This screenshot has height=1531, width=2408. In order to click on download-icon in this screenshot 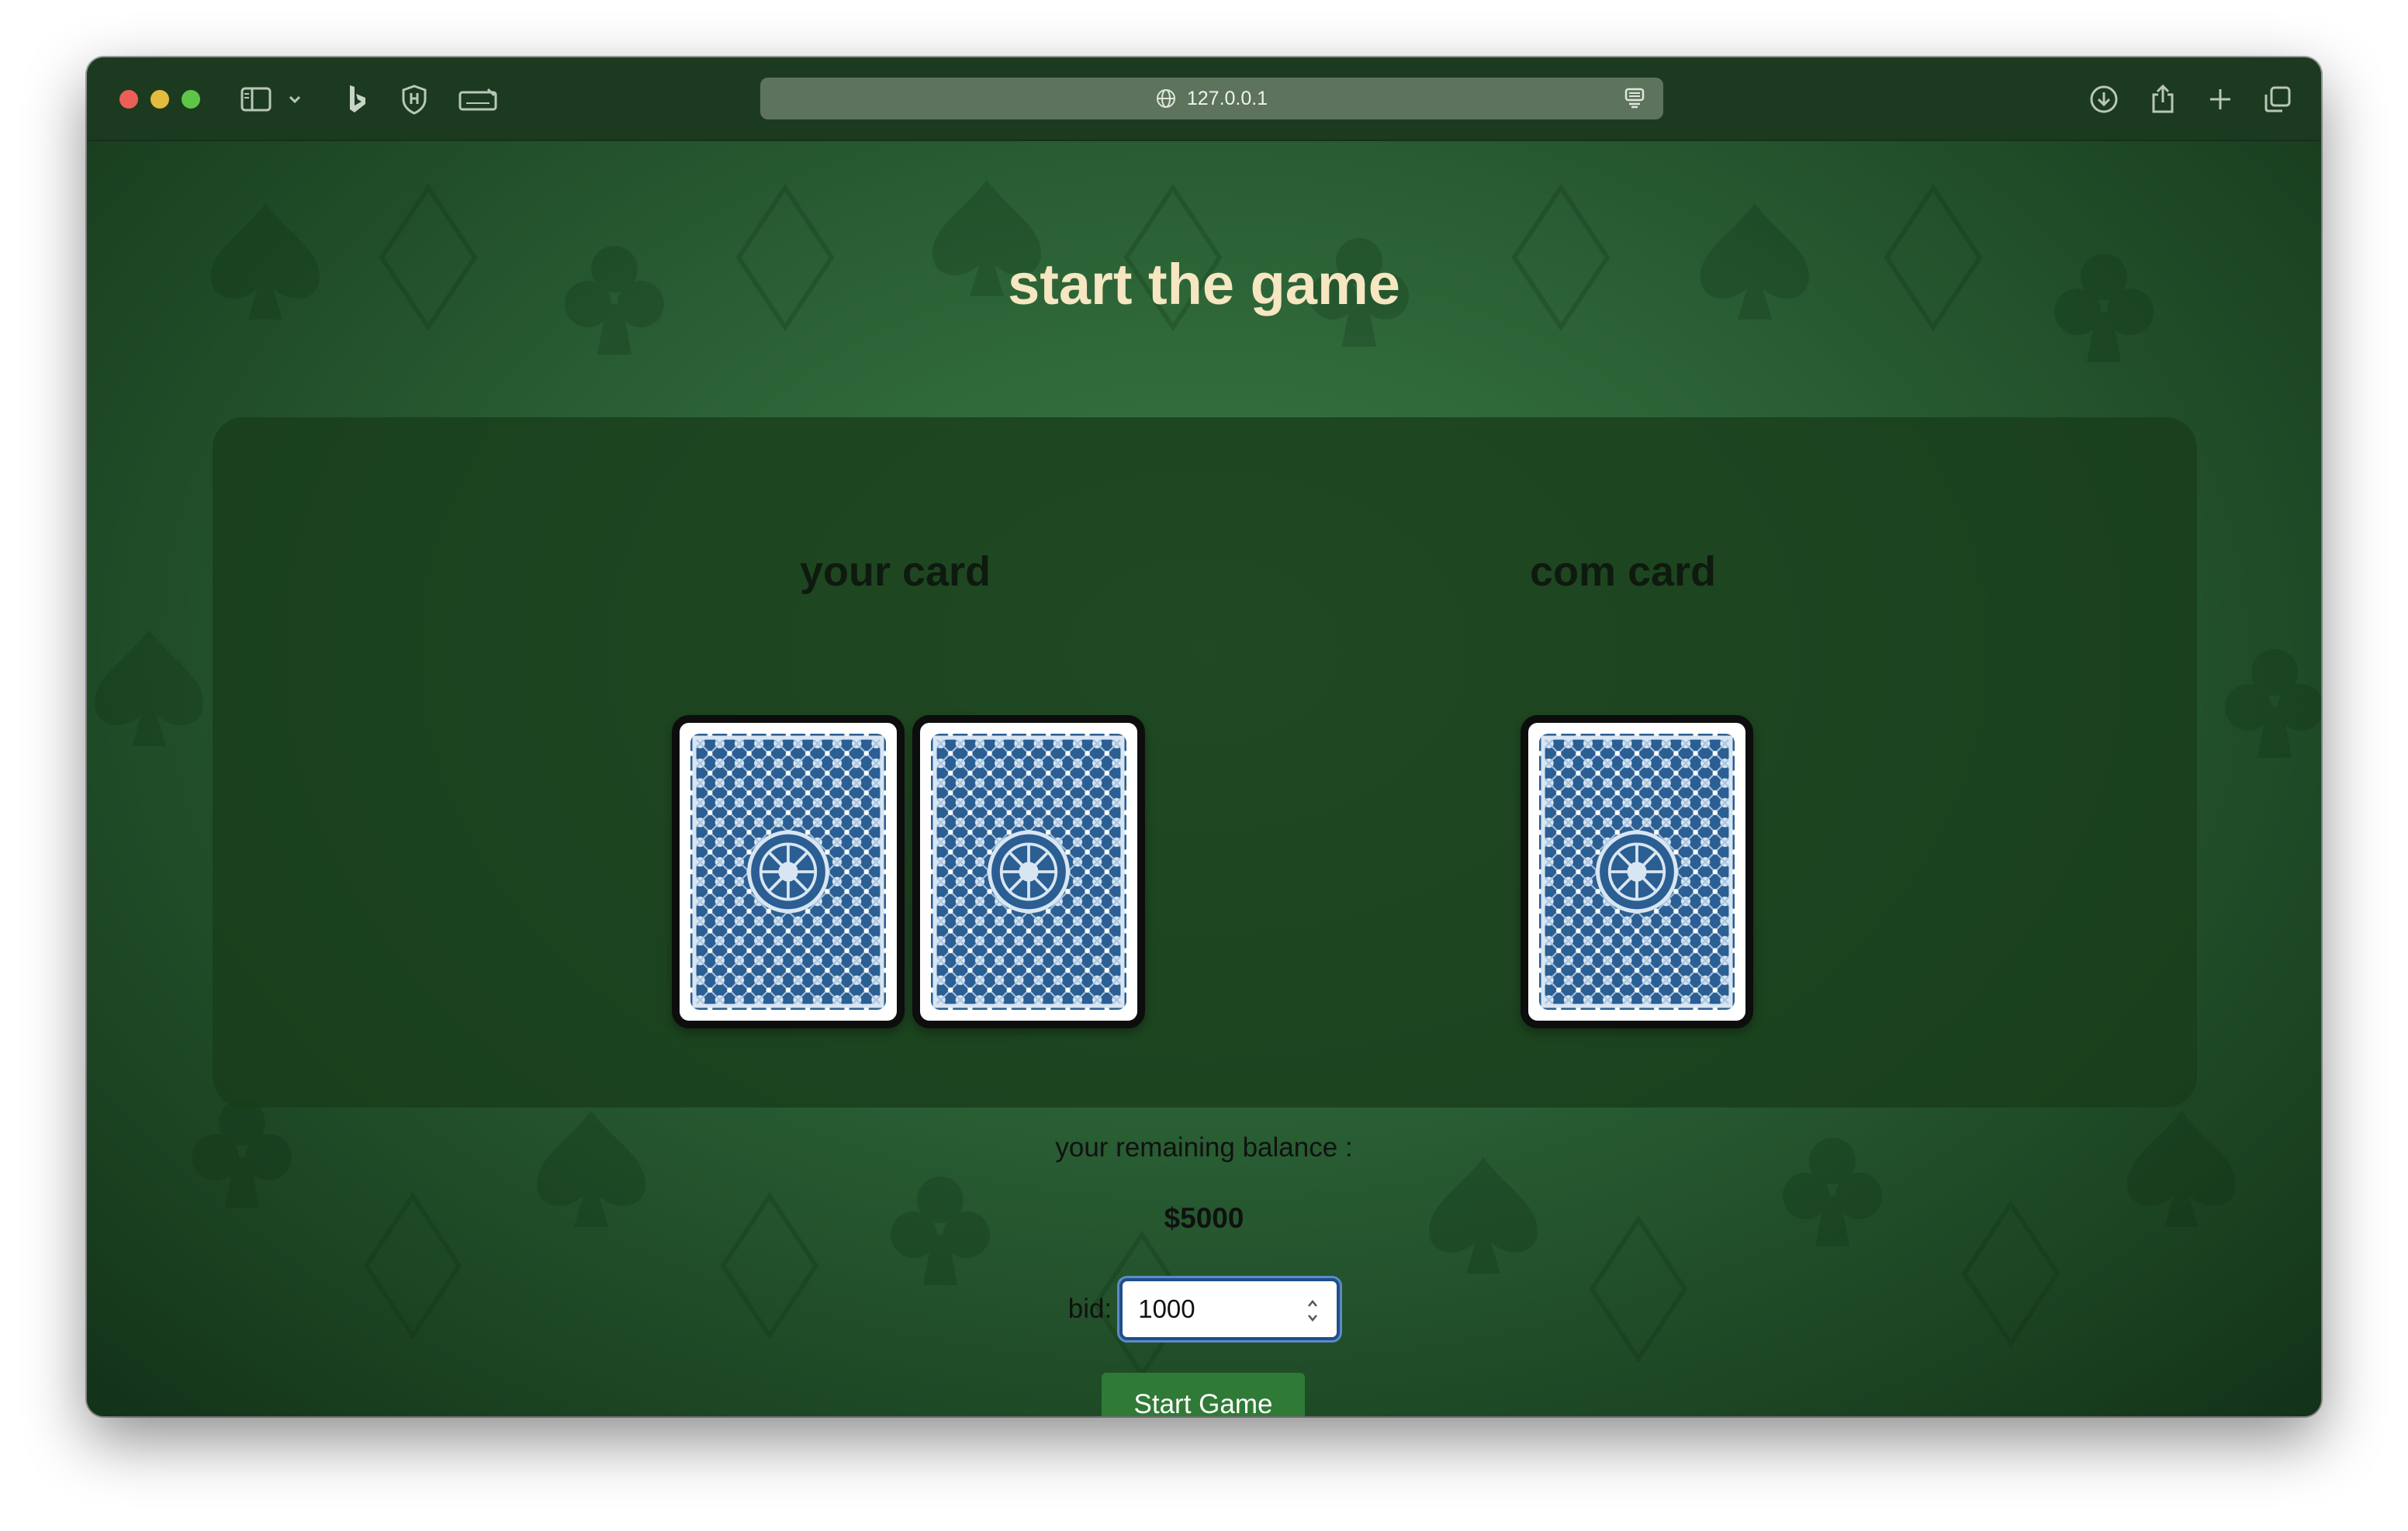, I will do `click(2103, 99)`.